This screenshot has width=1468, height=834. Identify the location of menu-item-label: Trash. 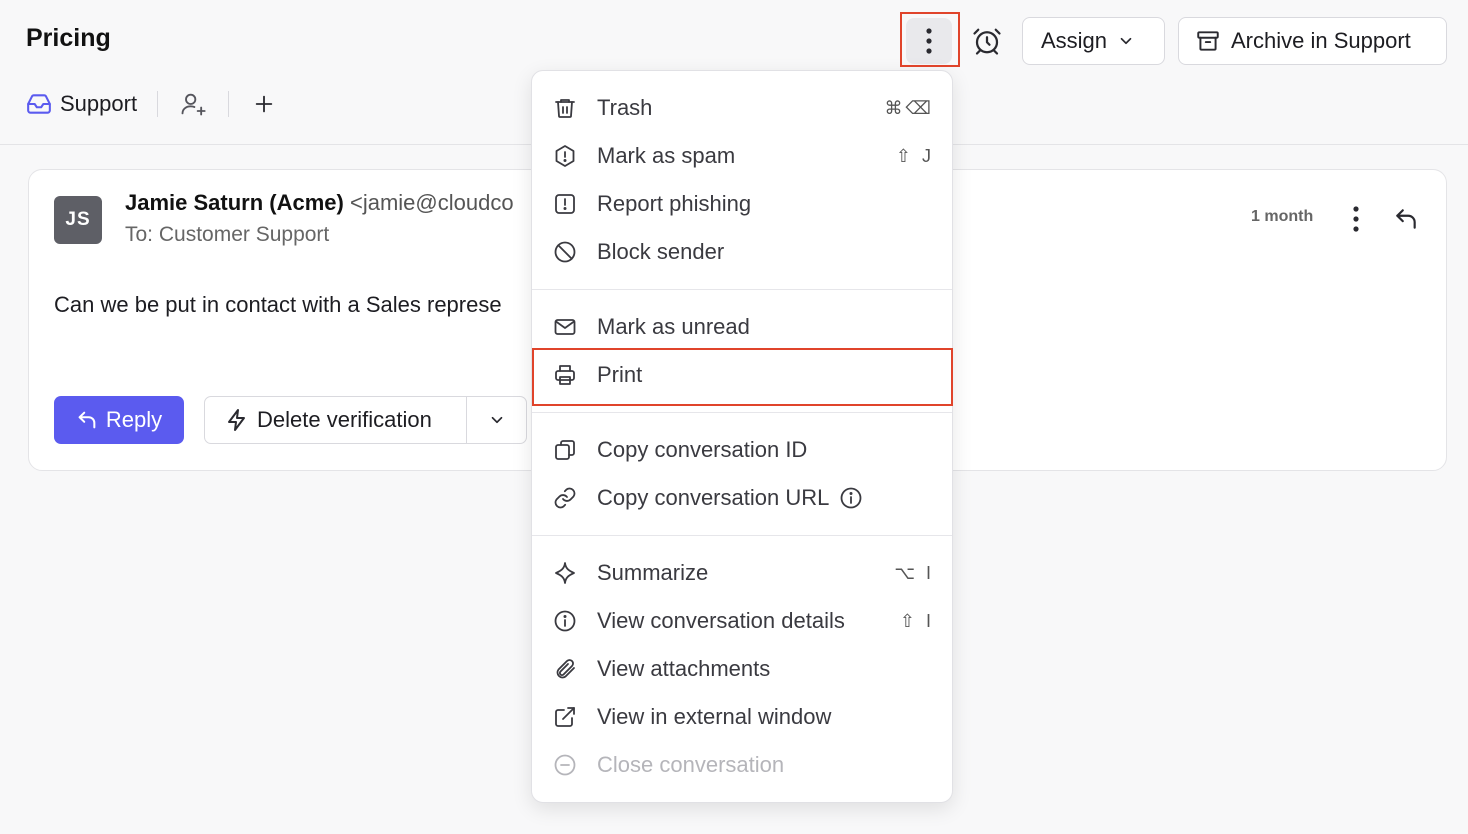
(625, 107).